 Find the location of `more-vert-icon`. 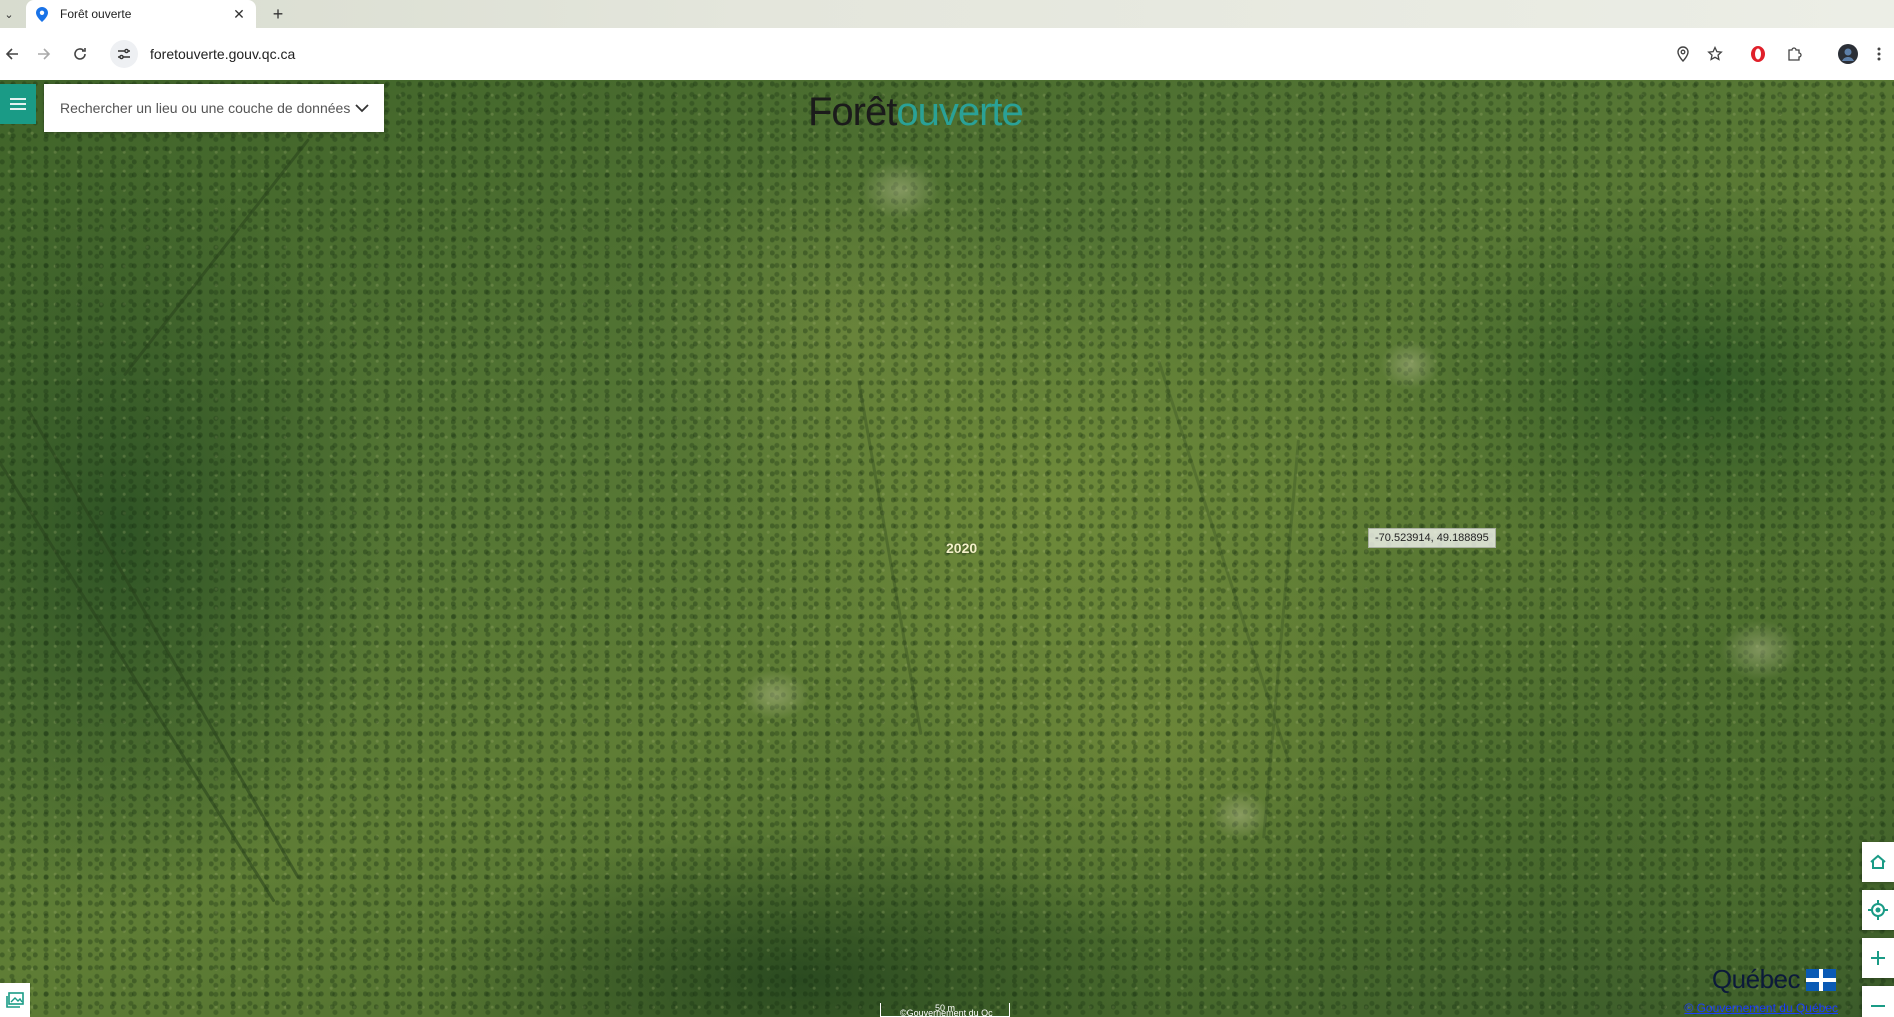

more-vert-icon is located at coordinates (1879, 54).